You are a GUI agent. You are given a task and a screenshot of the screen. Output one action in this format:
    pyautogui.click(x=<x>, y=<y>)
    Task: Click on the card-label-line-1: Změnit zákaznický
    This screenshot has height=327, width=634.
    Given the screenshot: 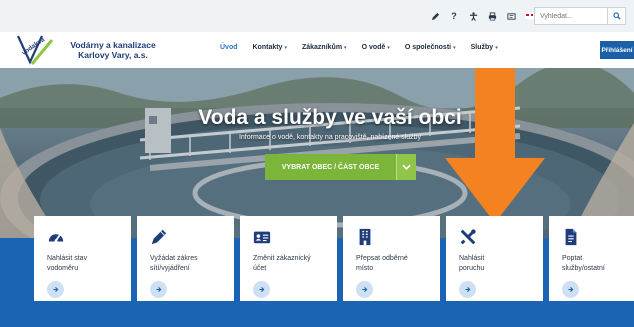 What is the action you would take?
    pyautogui.click(x=282, y=258)
    